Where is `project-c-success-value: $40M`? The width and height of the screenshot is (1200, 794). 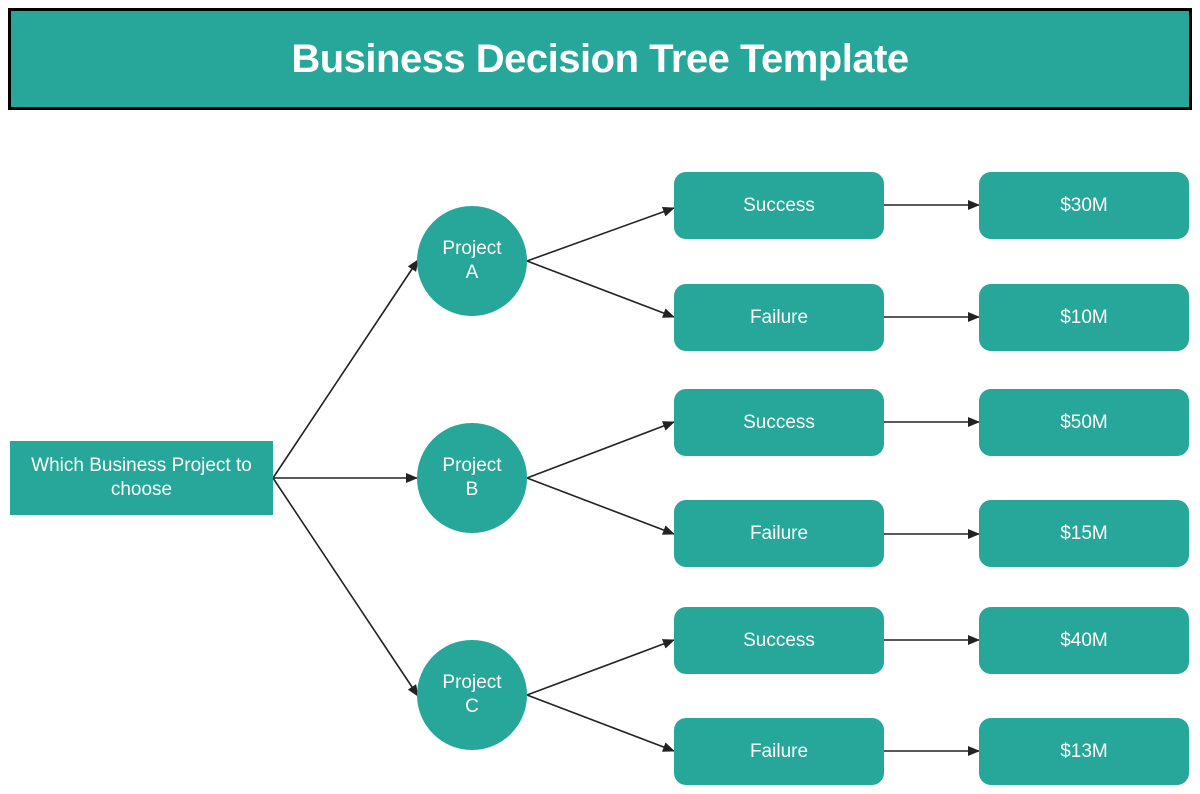
project-c-success-value: $40M is located at coordinates (1084, 640).